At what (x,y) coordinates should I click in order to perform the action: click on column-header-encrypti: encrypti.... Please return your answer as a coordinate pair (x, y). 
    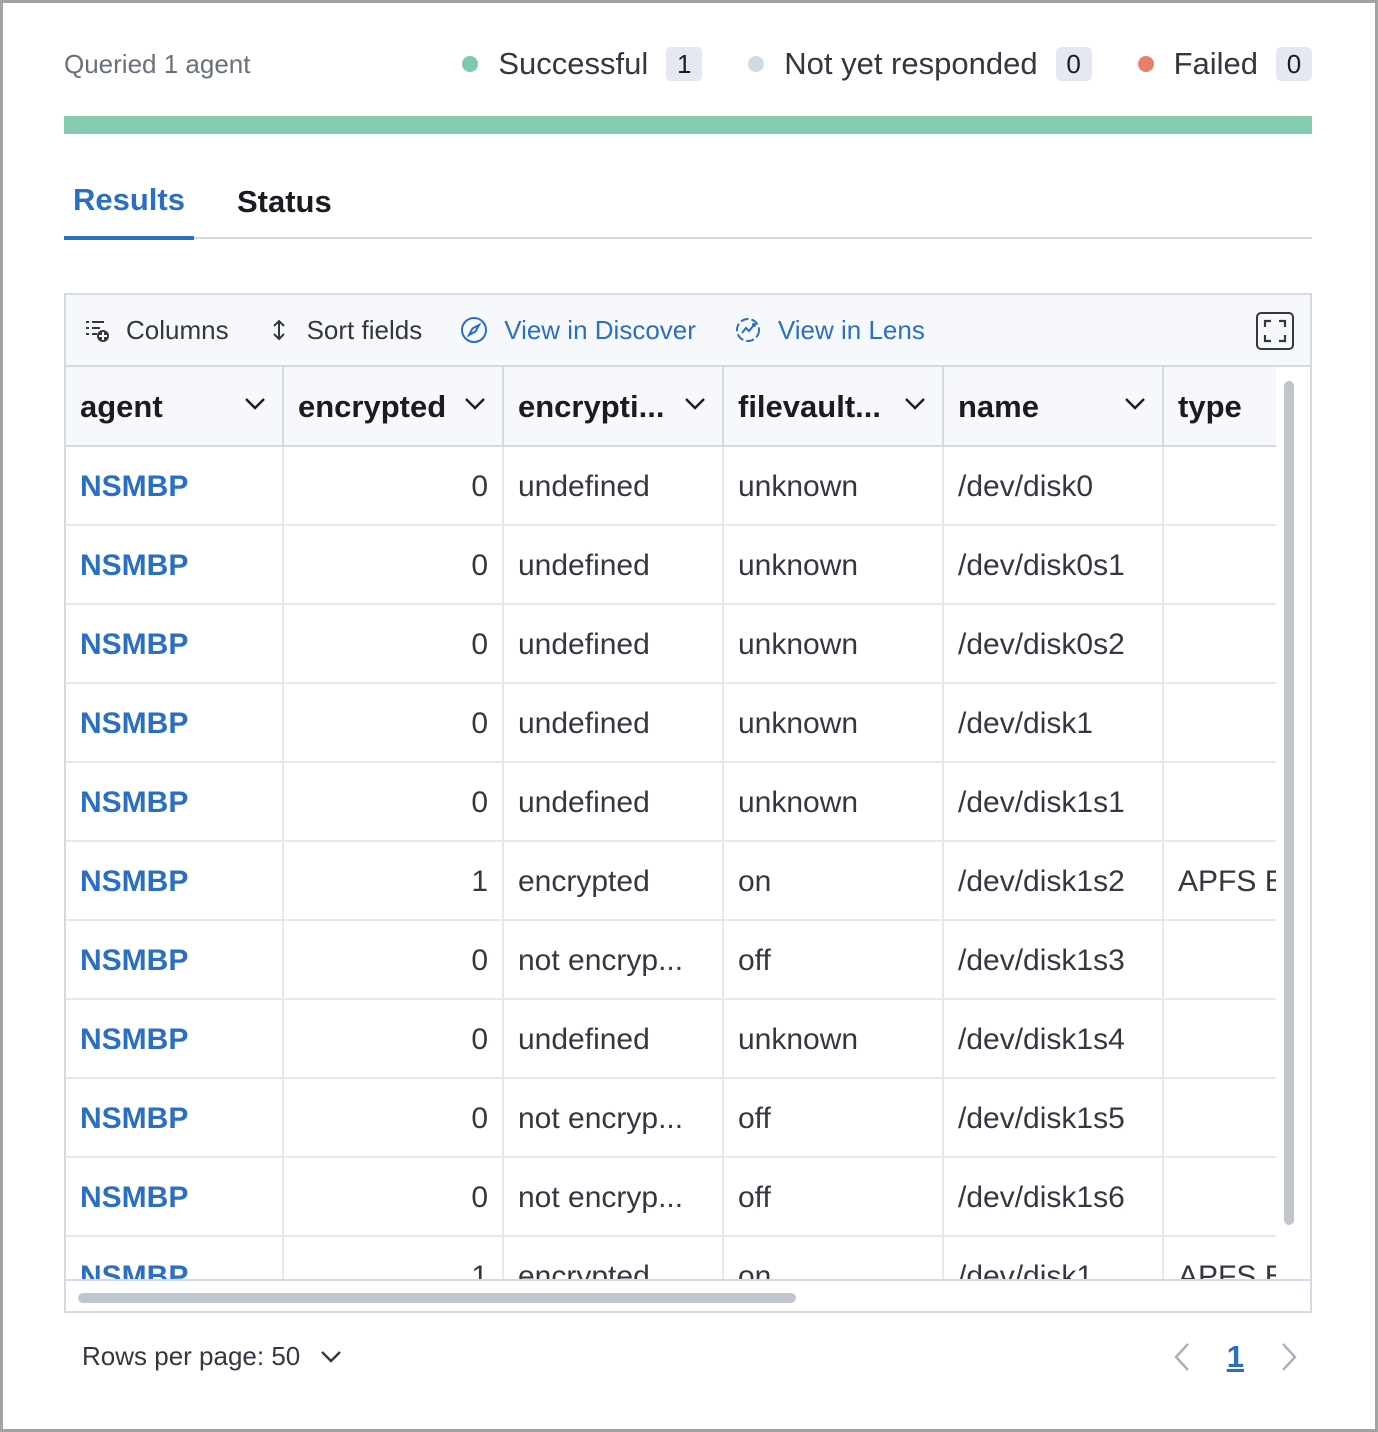
    Looking at the image, I should click on (614, 407).